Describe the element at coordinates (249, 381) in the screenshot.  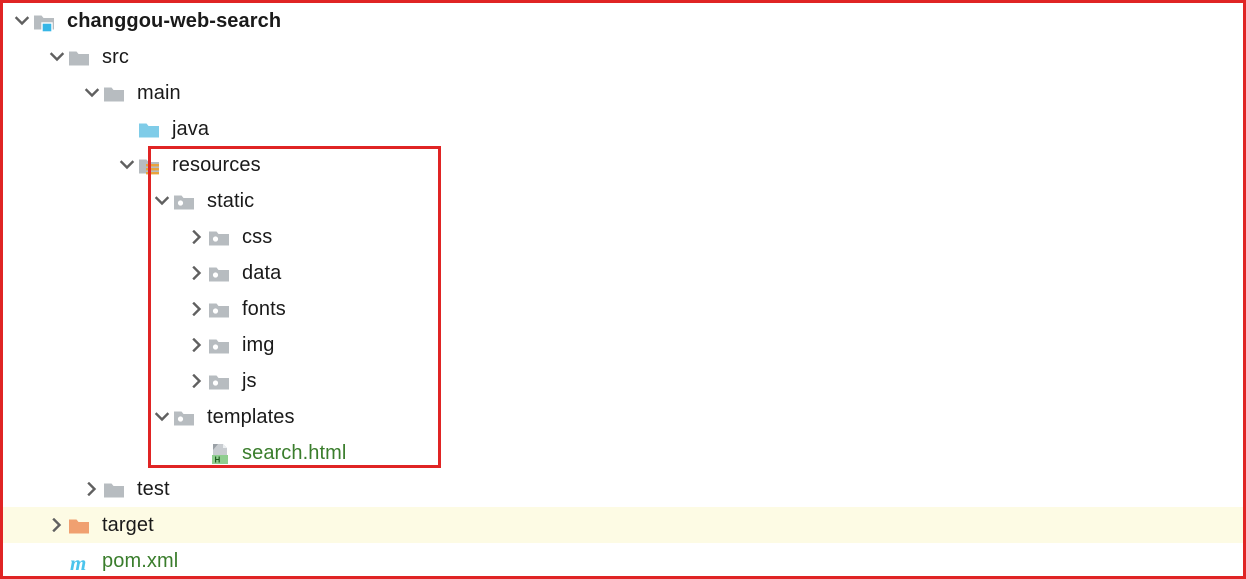
I see `tree-node-label: js` at that location.